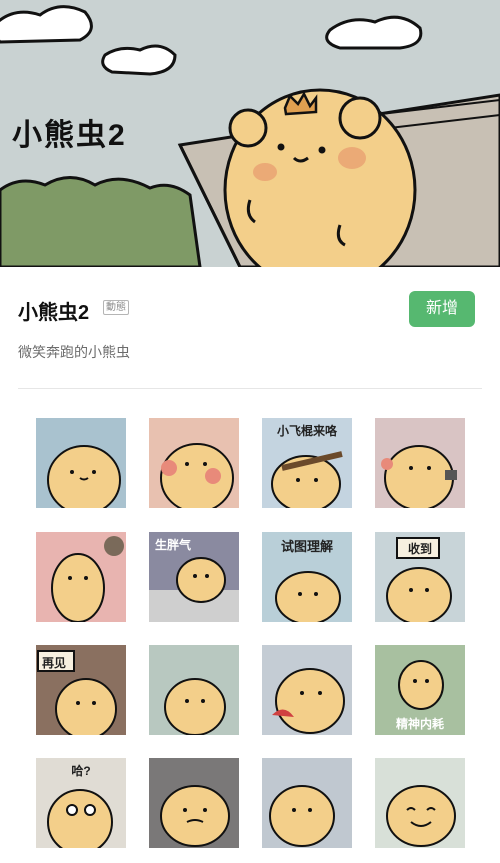 This screenshot has width=500, height=863. Describe the element at coordinates (442, 309) in the screenshot. I see `add-button: 新增` at that location.